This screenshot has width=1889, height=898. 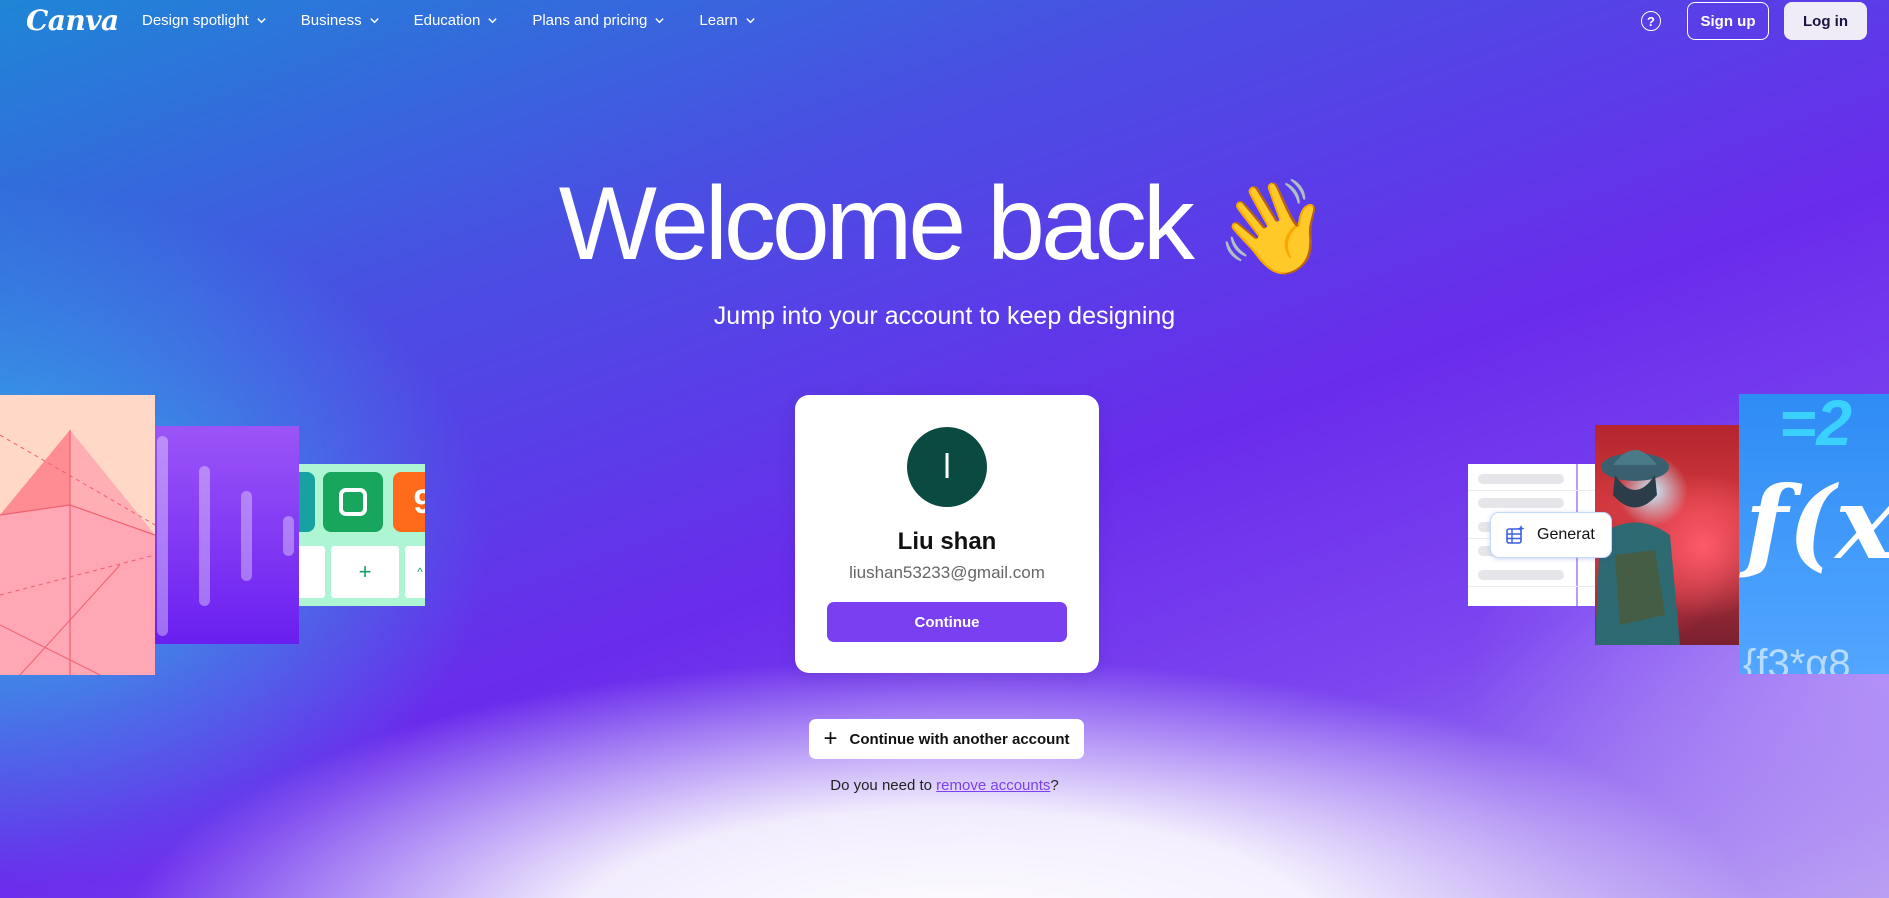 I want to click on nav-item-label: Design spotlight, so click(x=195, y=20).